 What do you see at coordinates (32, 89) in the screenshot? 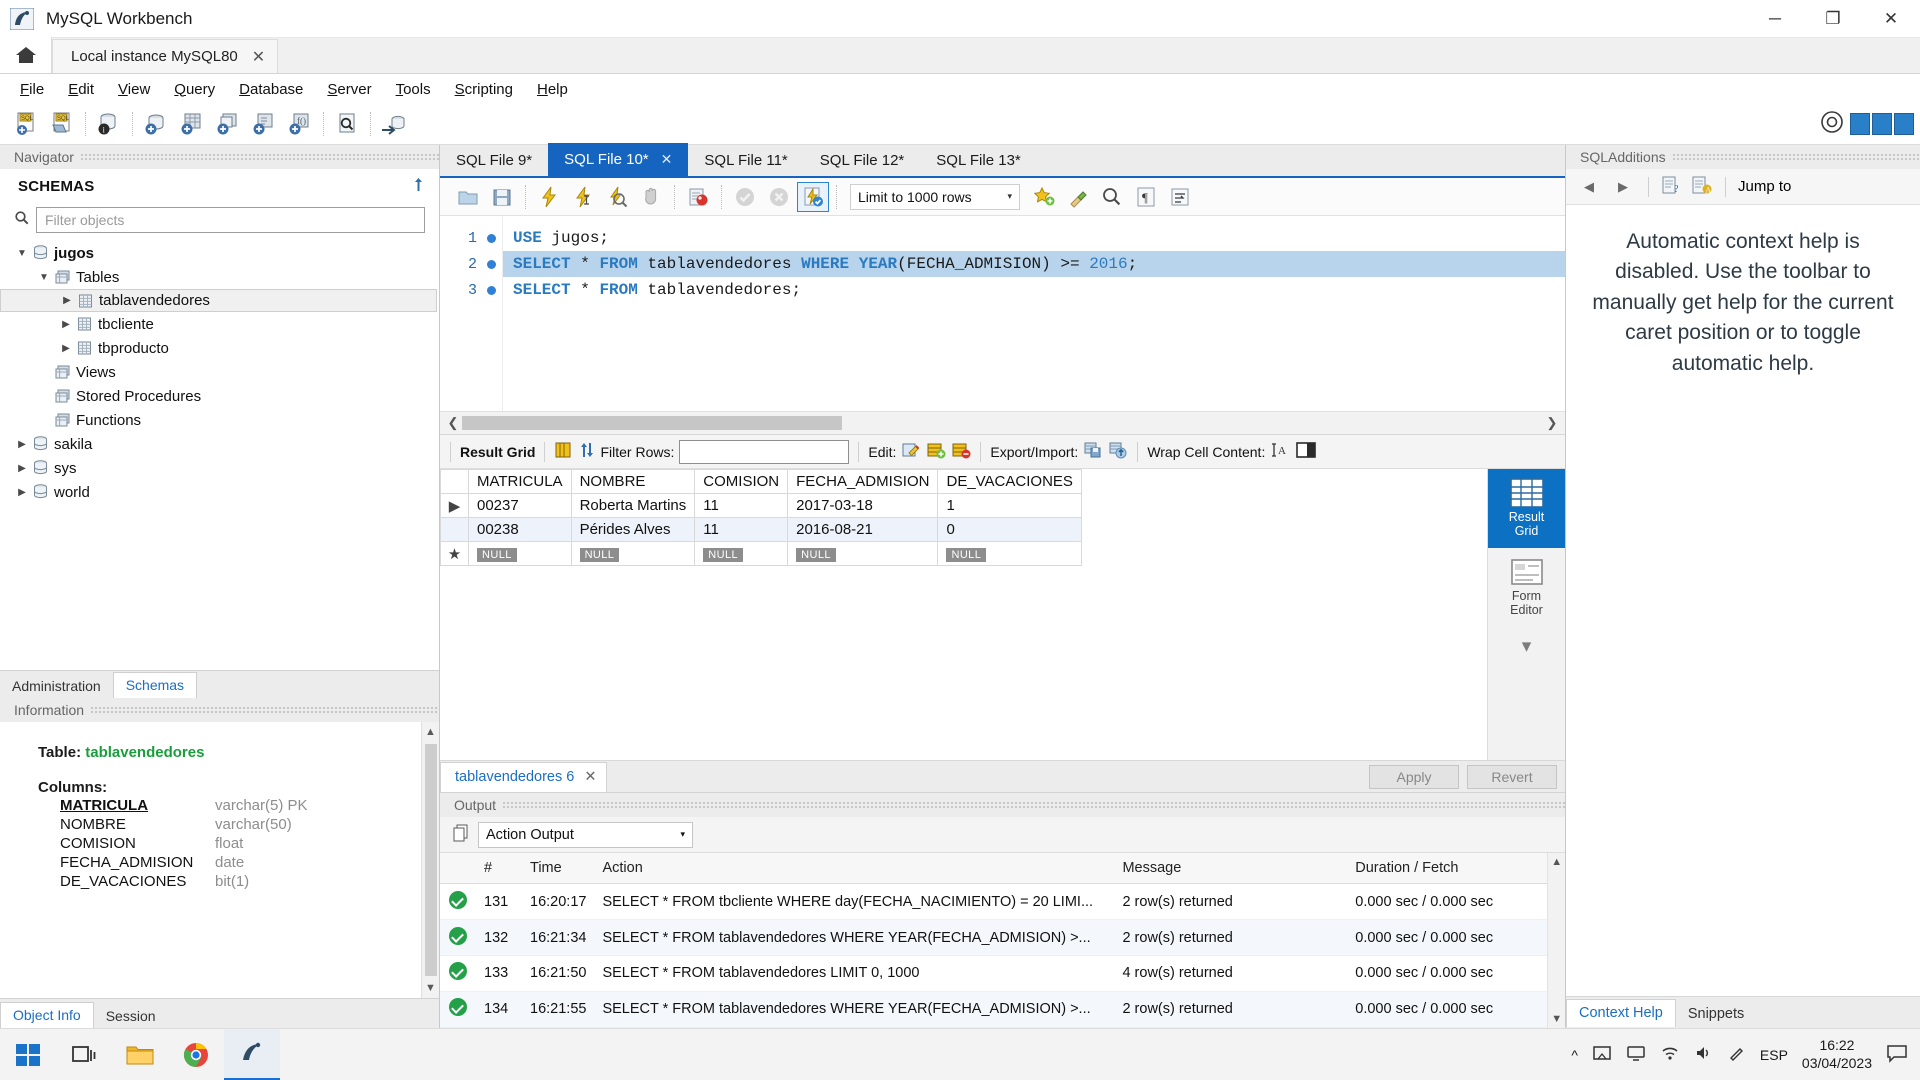
I see `menu-file: File` at bounding box center [32, 89].